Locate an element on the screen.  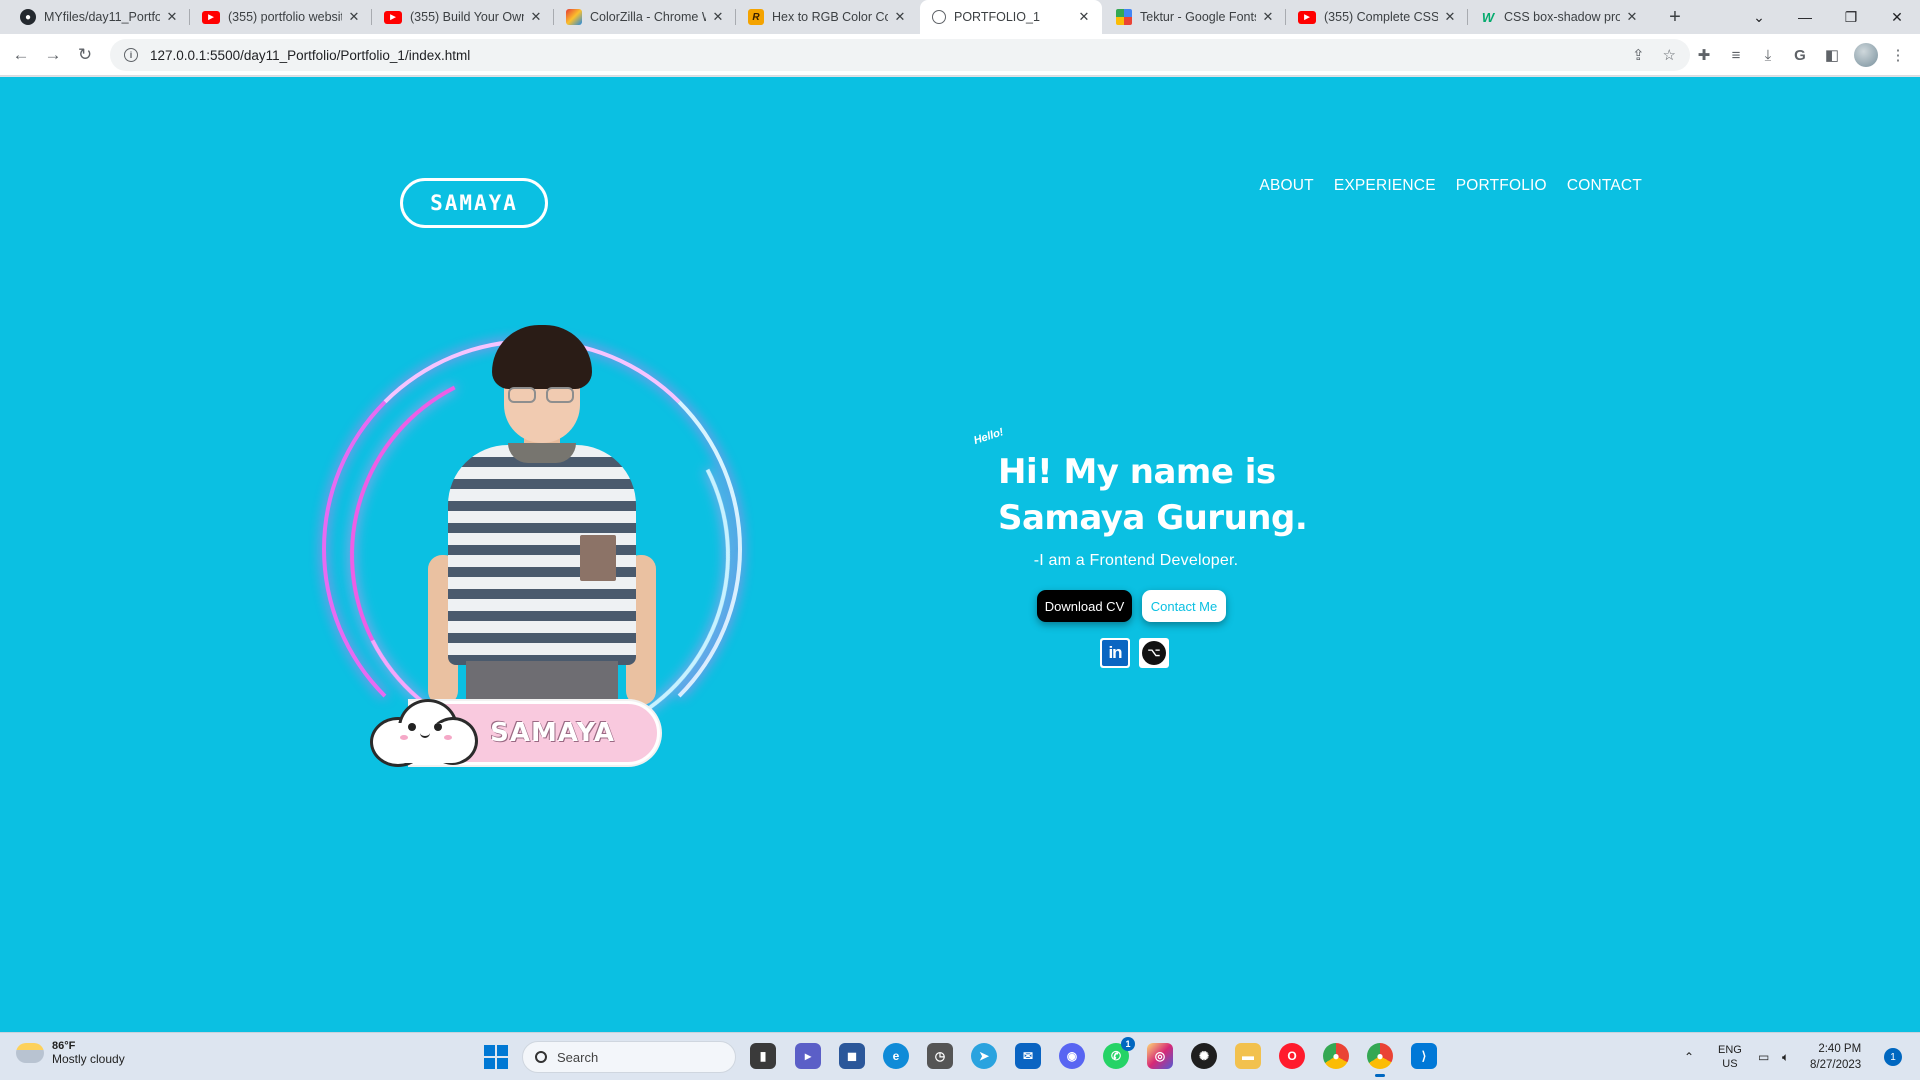
menu-kebab-icon: ⋮ is located at coordinates (1898, 55).